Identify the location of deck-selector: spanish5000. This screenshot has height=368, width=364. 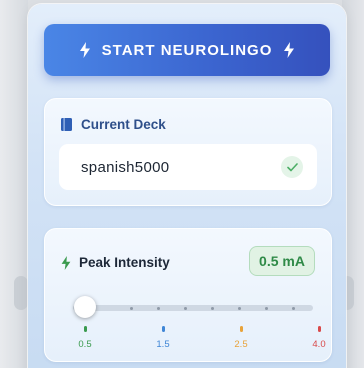
(188, 167).